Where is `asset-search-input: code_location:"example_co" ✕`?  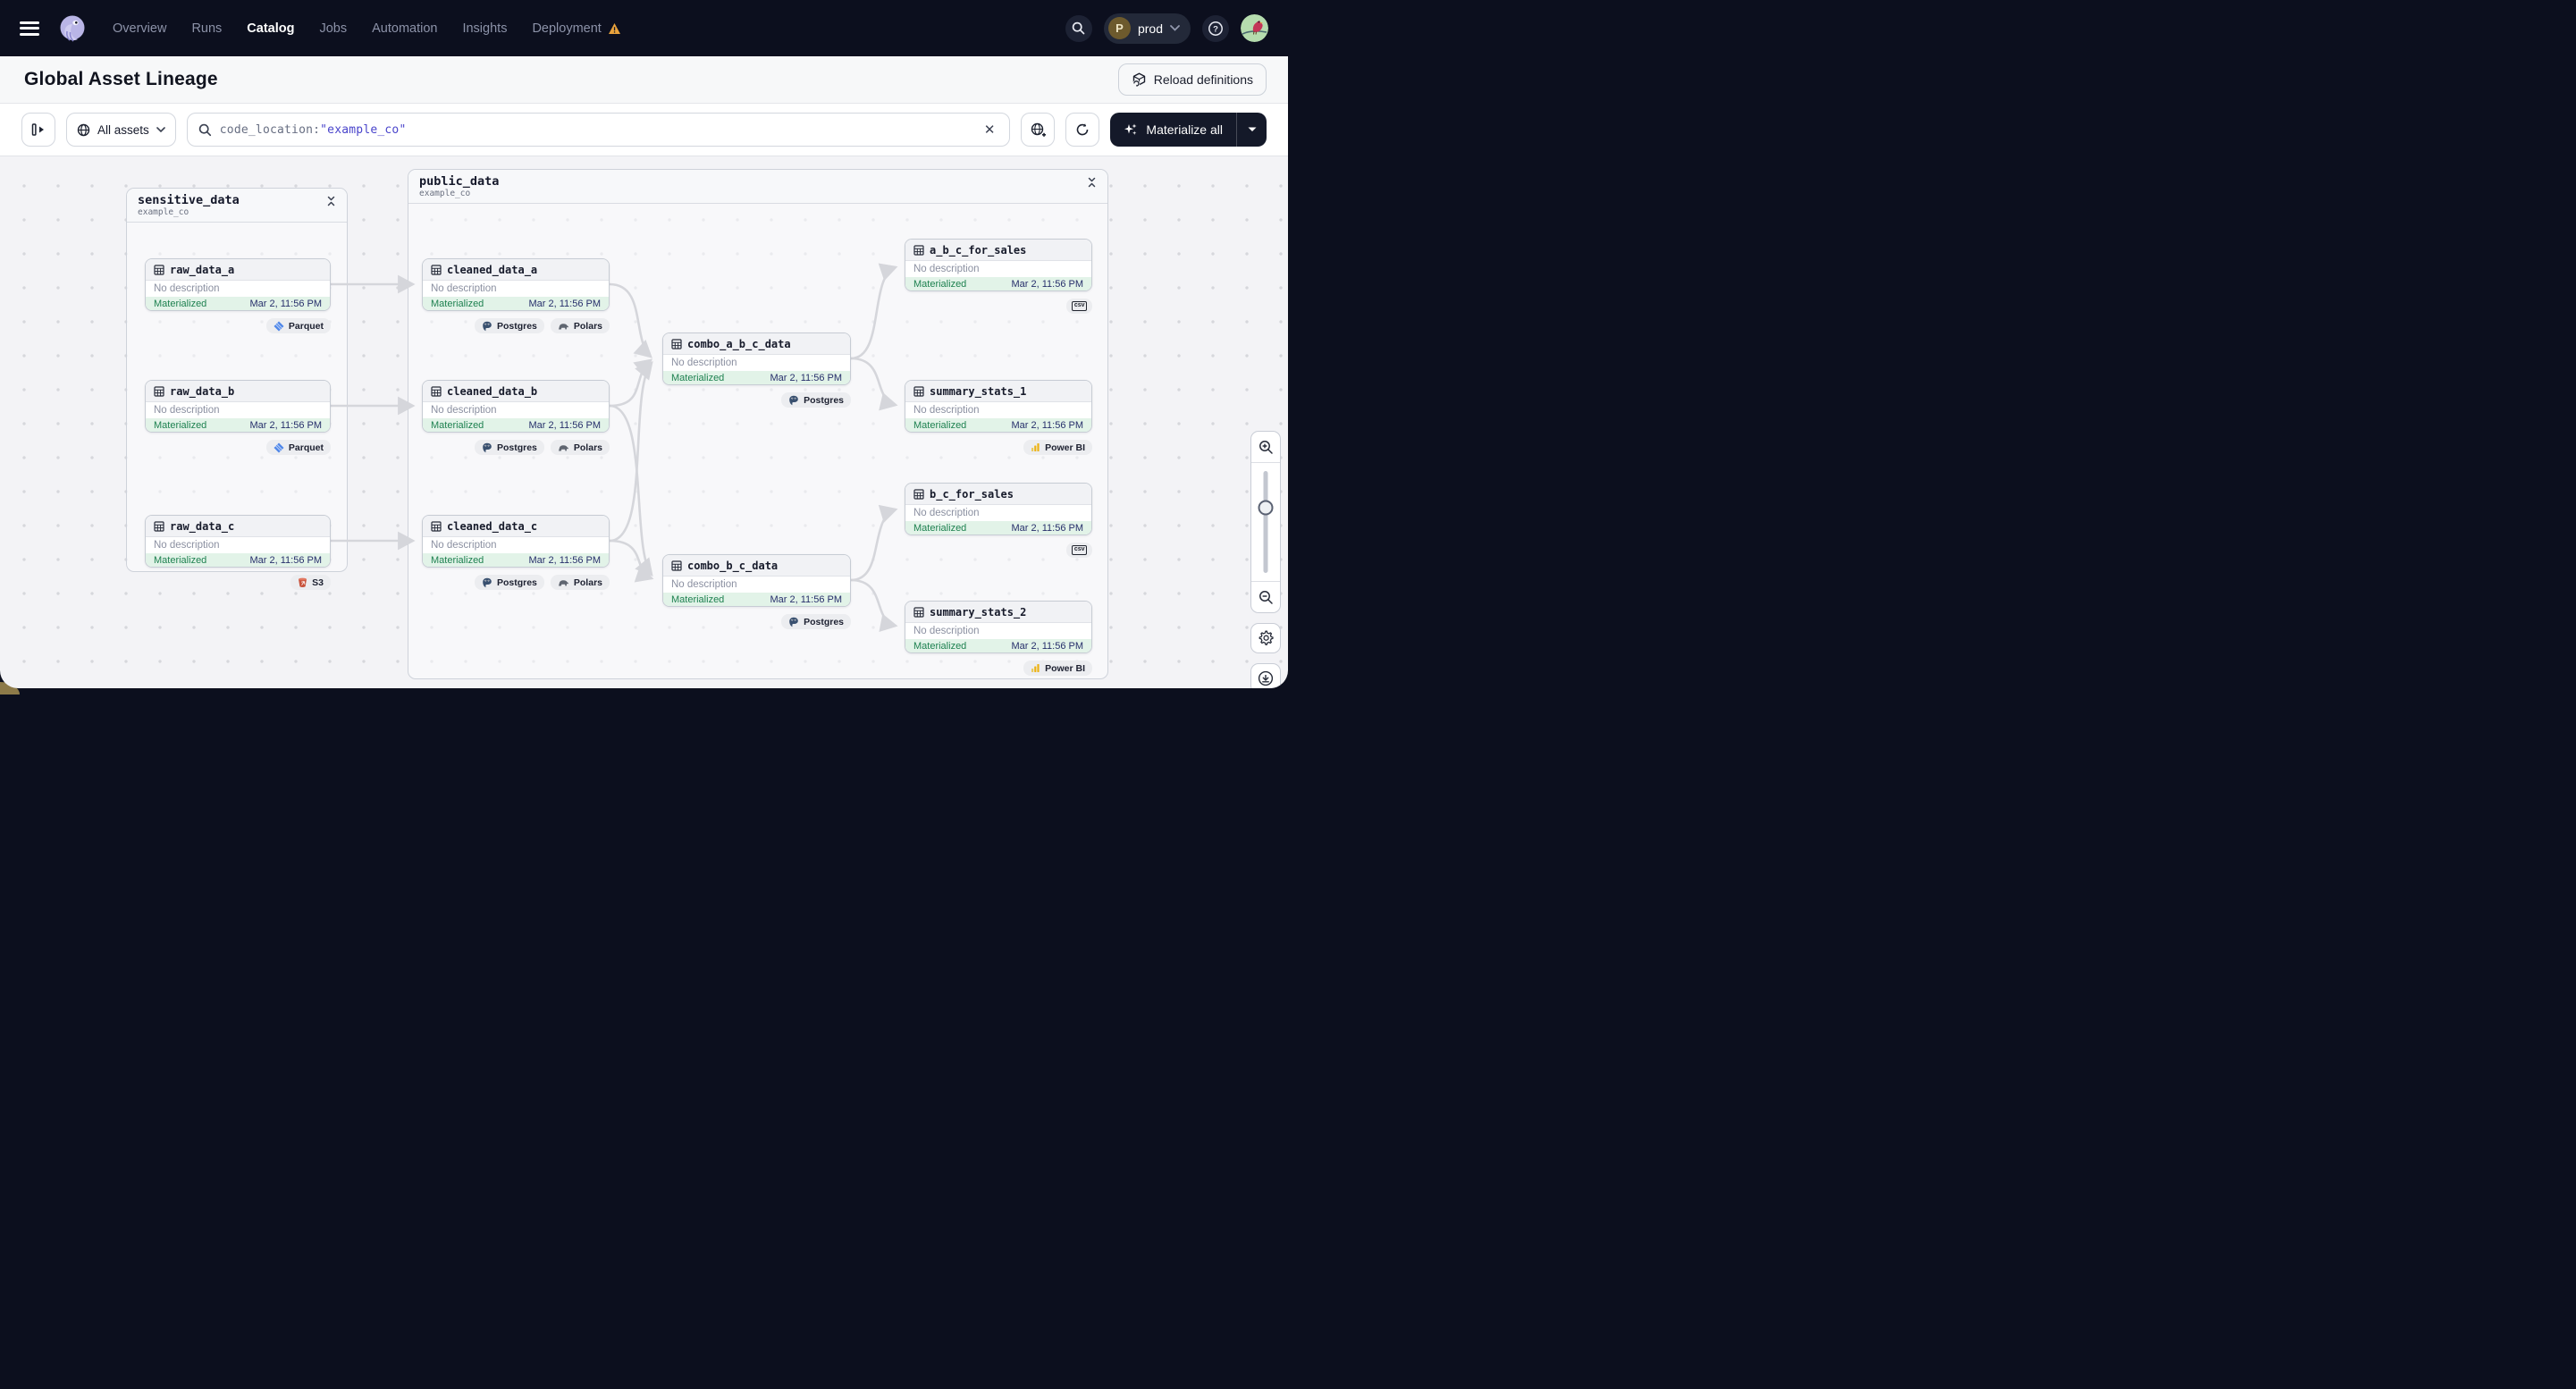
asset-search-input: code_location:"example_co" ✕ is located at coordinates (599, 130).